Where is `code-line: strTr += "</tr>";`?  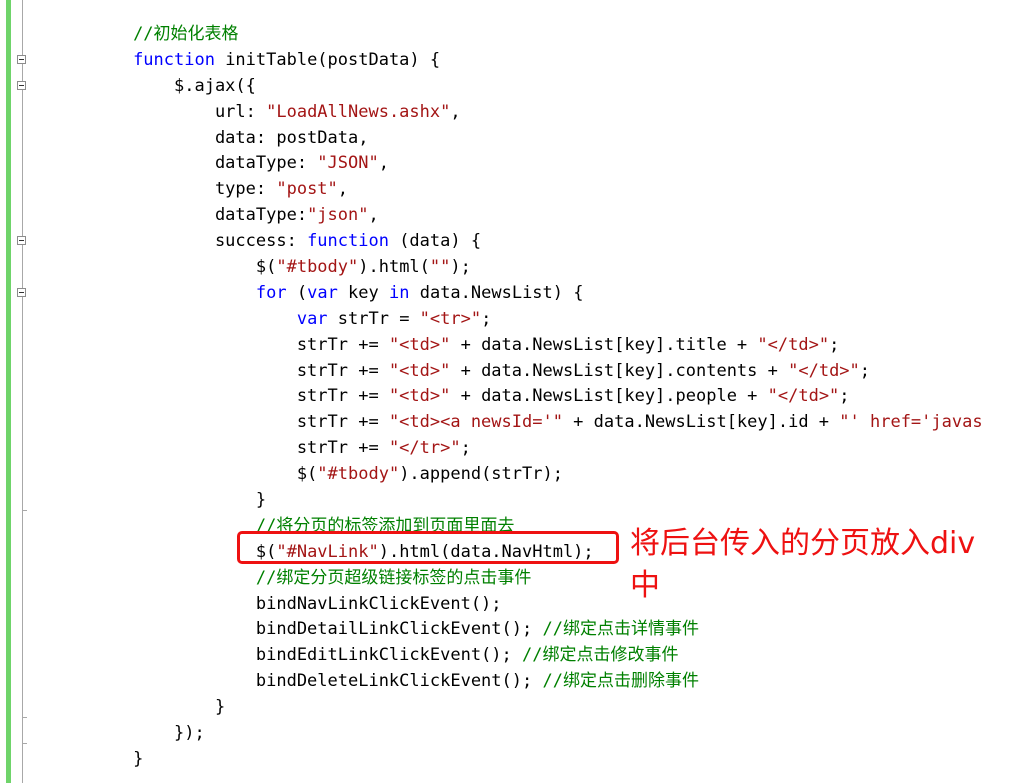 code-line: strTr += "</tr>"; is located at coordinates (507, 449).